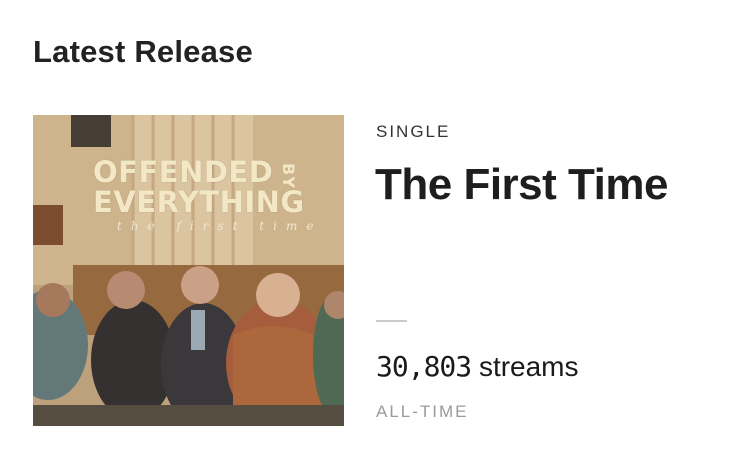 This screenshot has width=750, height=467. What do you see at coordinates (143, 51) in the screenshot?
I see `section-title: Latest Release` at bounding box center [143, 51].